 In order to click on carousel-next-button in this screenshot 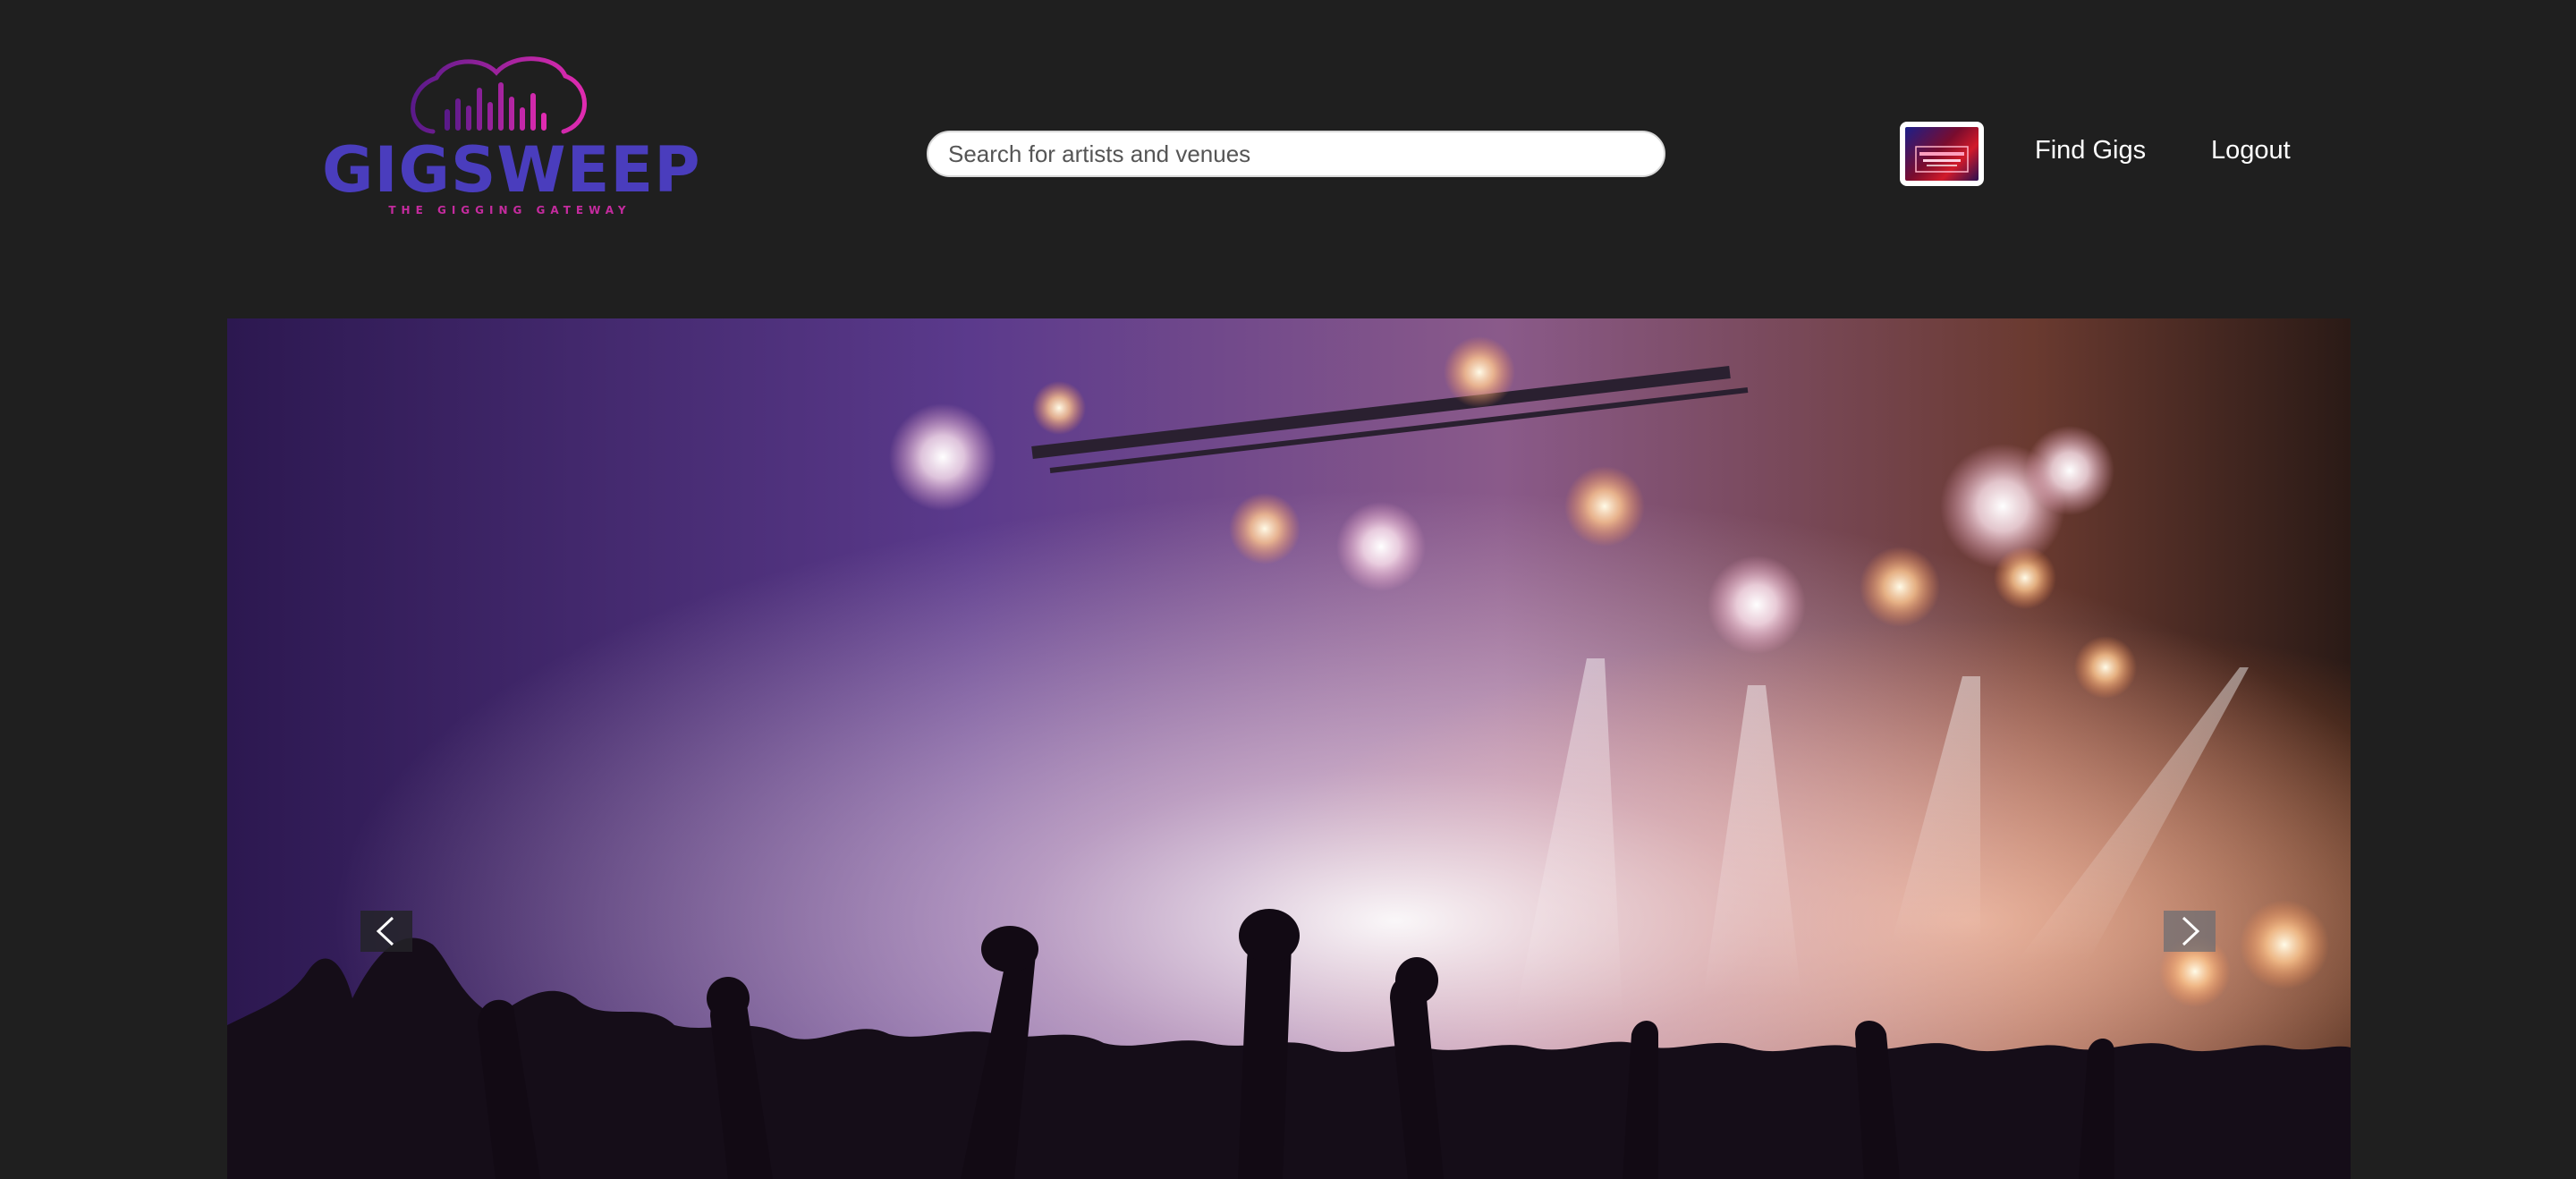, I will do `click(2190, 932)`.